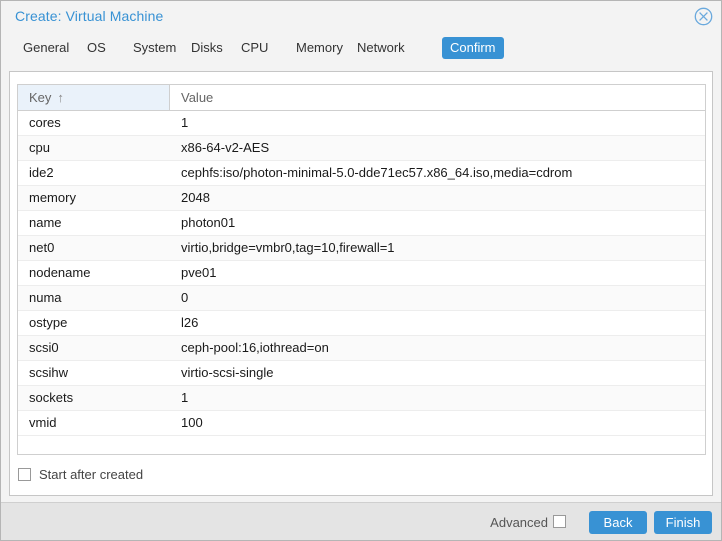 This screenshot has width=722, height=541. What do you see at coordinates (618, 522) in the screenshot?
I see `back-button: Back` at bounding box center [618, 522].